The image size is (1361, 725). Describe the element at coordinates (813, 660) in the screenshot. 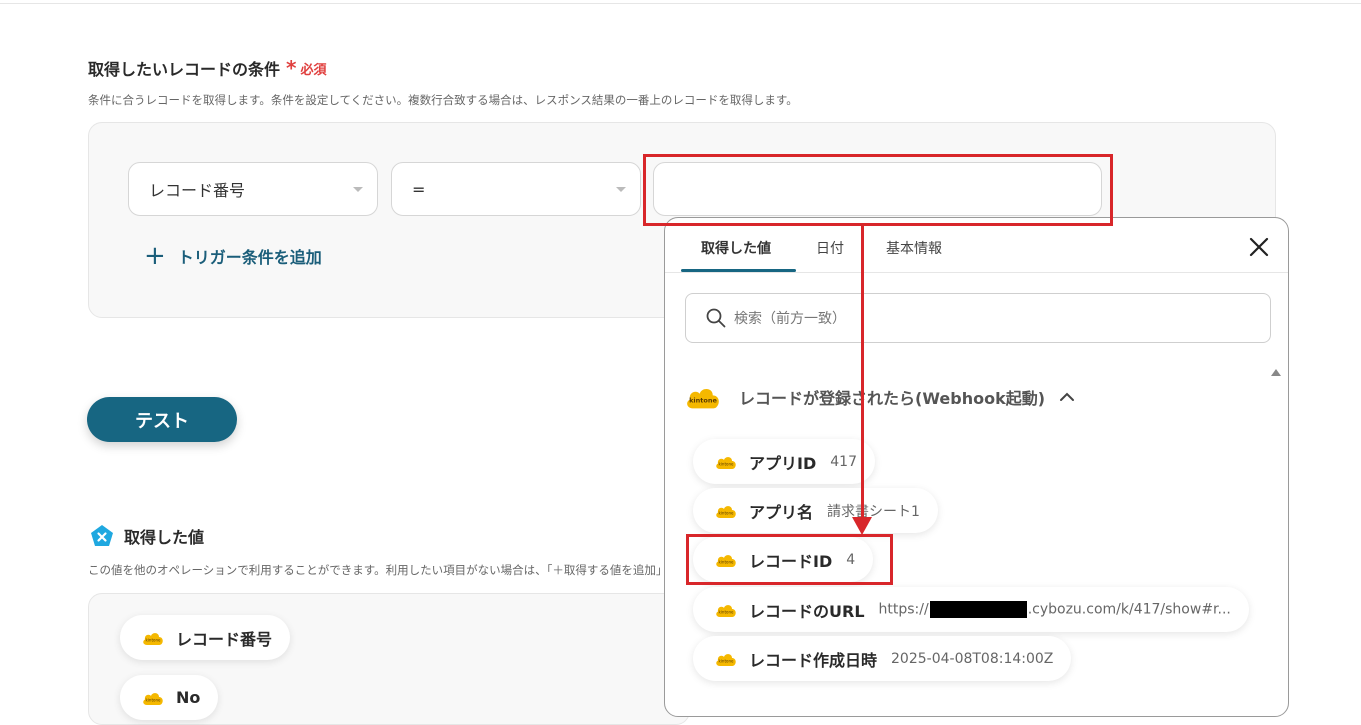

I see `value-item-label: レコード作成日時` at that location.